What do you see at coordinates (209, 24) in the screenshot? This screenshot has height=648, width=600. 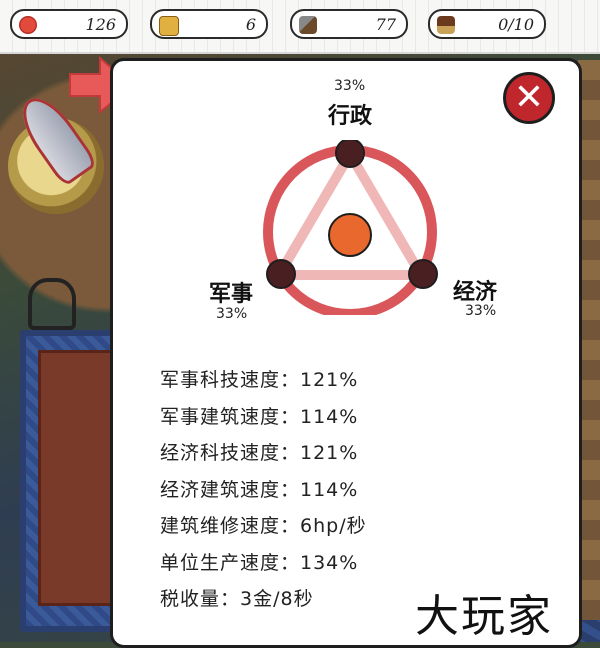 I see `gold-counter: 6` at bounding box center [209, 24].